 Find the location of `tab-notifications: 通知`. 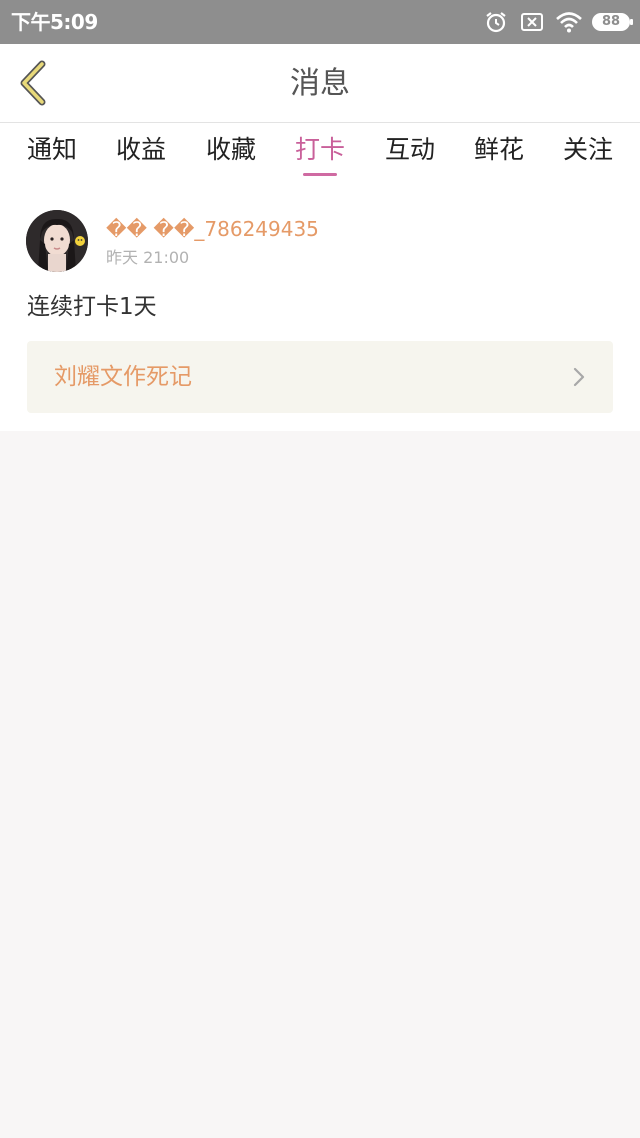

tab-notifications: 通知 is located at coordinates (52, 150).